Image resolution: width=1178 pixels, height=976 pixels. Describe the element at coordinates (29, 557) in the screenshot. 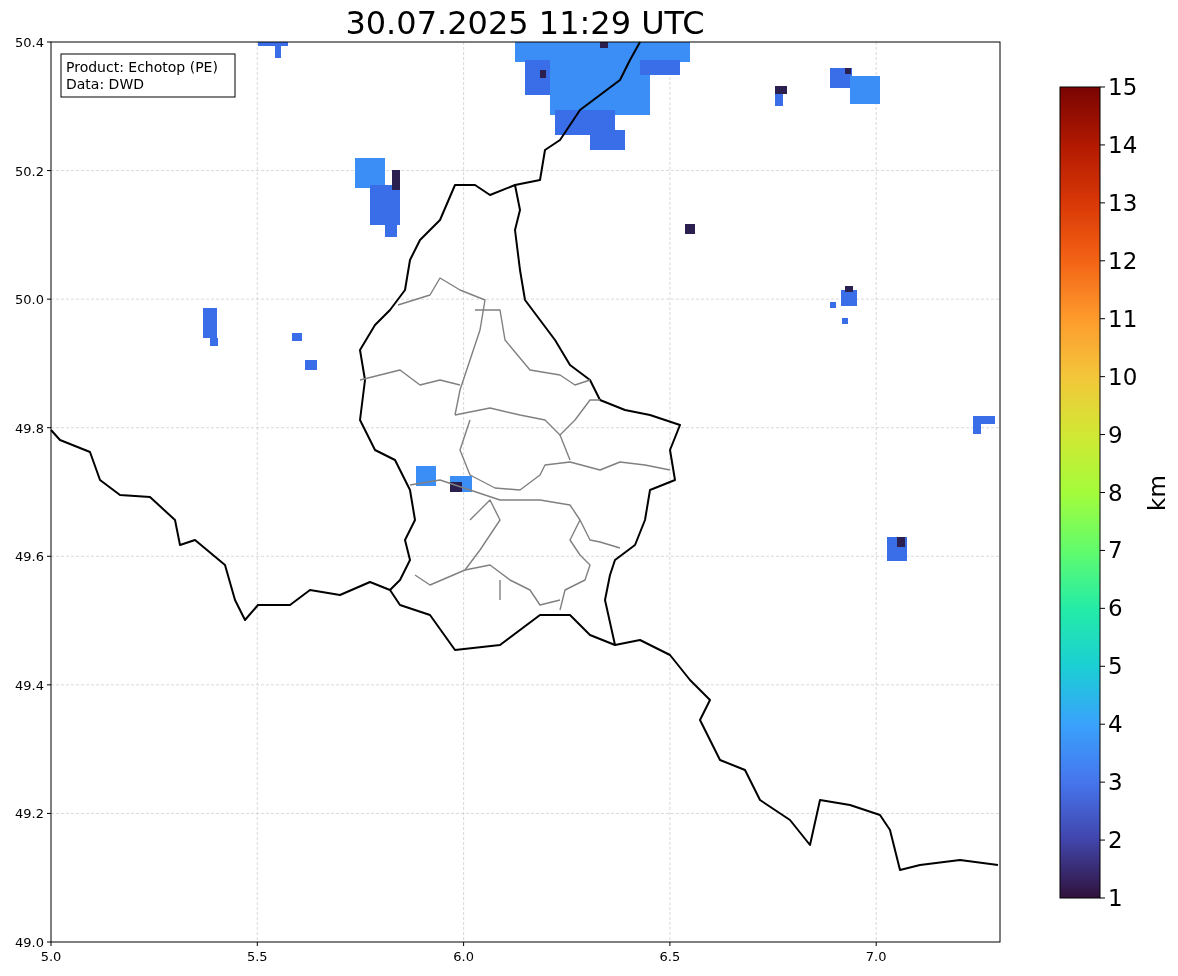

I see `y-tick-label: 49.6` at that location.